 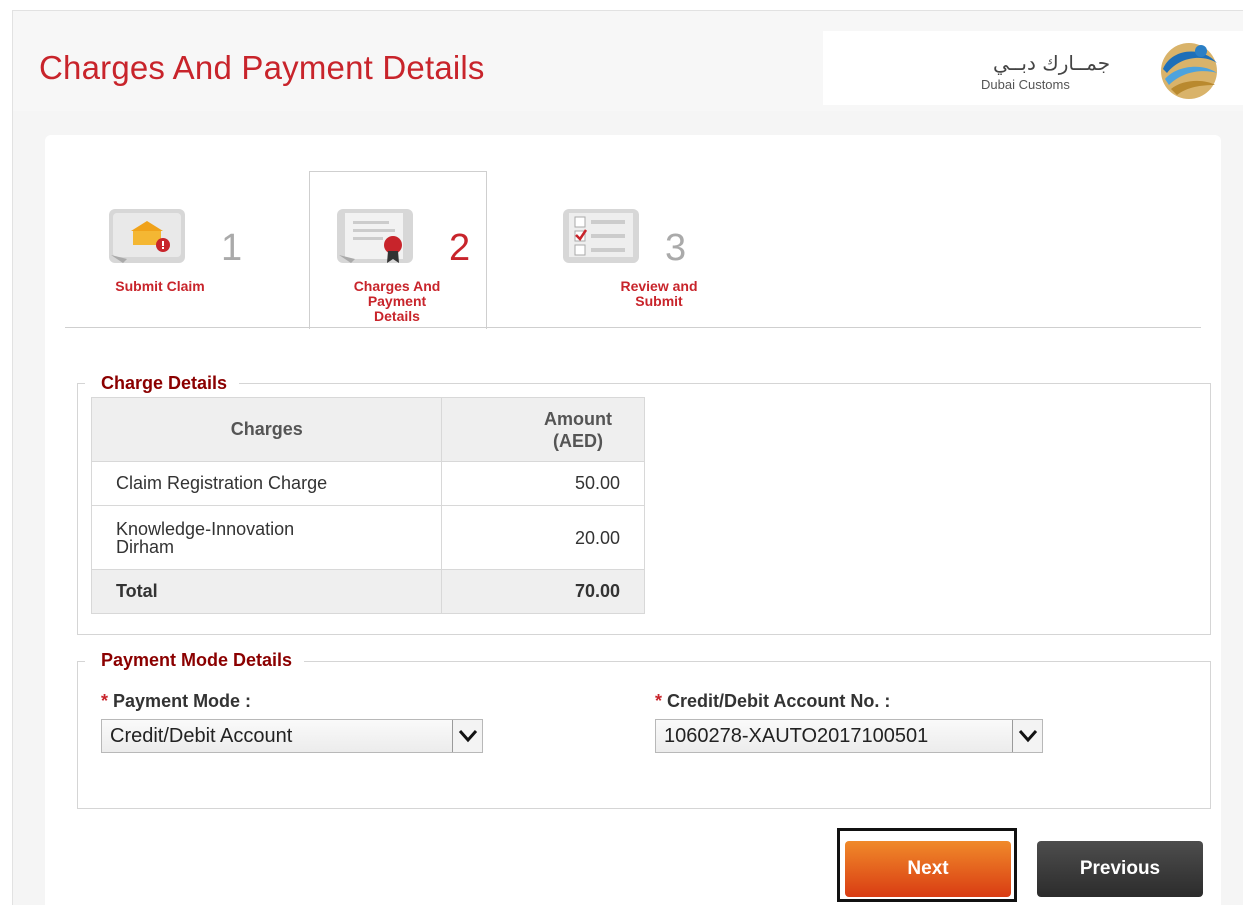 What do you see at coordinates (1025, 84) in the screenshot?
I see `logo-english-text: Dubai Customs` at bounding box center [1025, 84].